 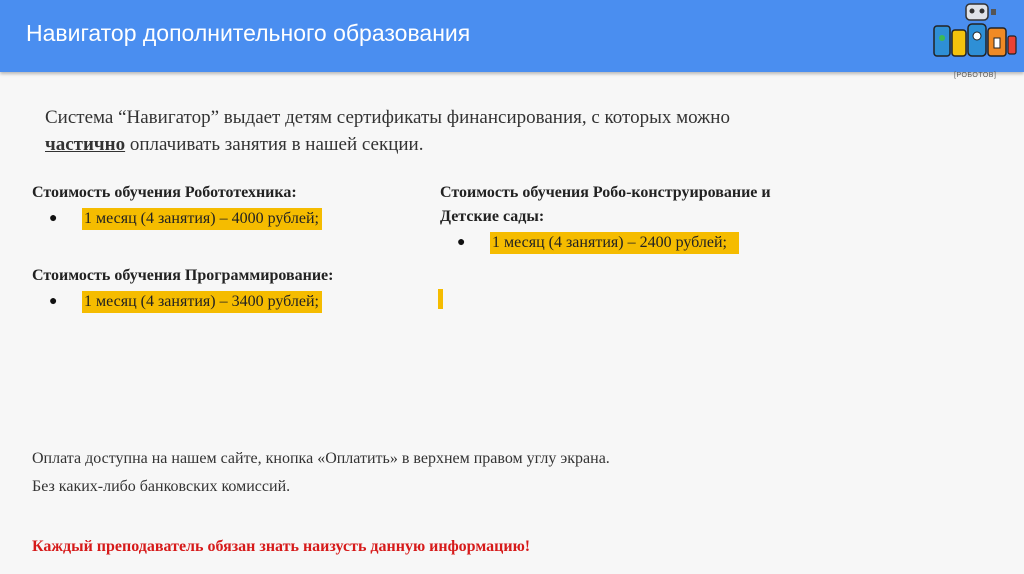 What do you see at coordinates (440, 299) in the screenshot?
I see `highlight-mark` at bounding box center [440, 299].